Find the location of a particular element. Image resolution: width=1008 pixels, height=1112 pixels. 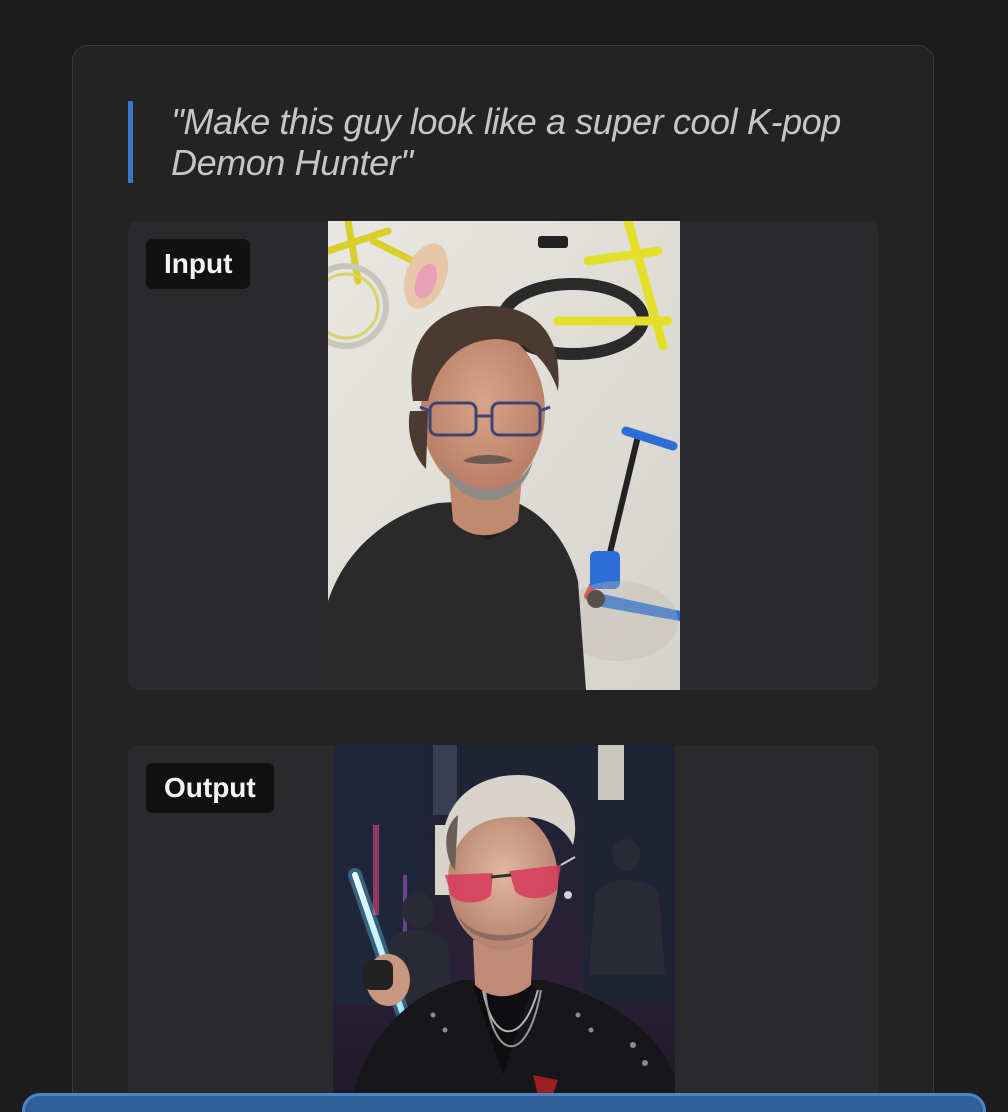

output-image is located at coordinates (504, 928).